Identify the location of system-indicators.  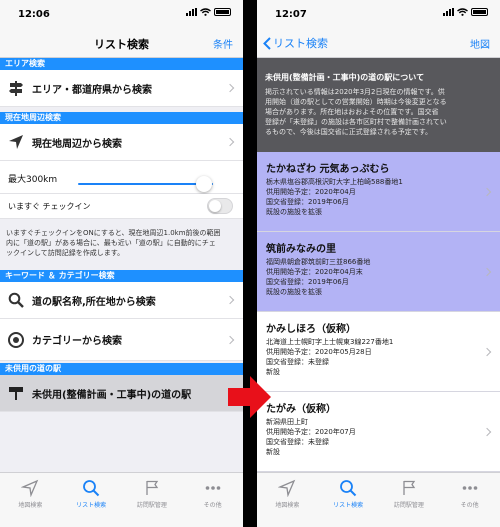
(208, 12).